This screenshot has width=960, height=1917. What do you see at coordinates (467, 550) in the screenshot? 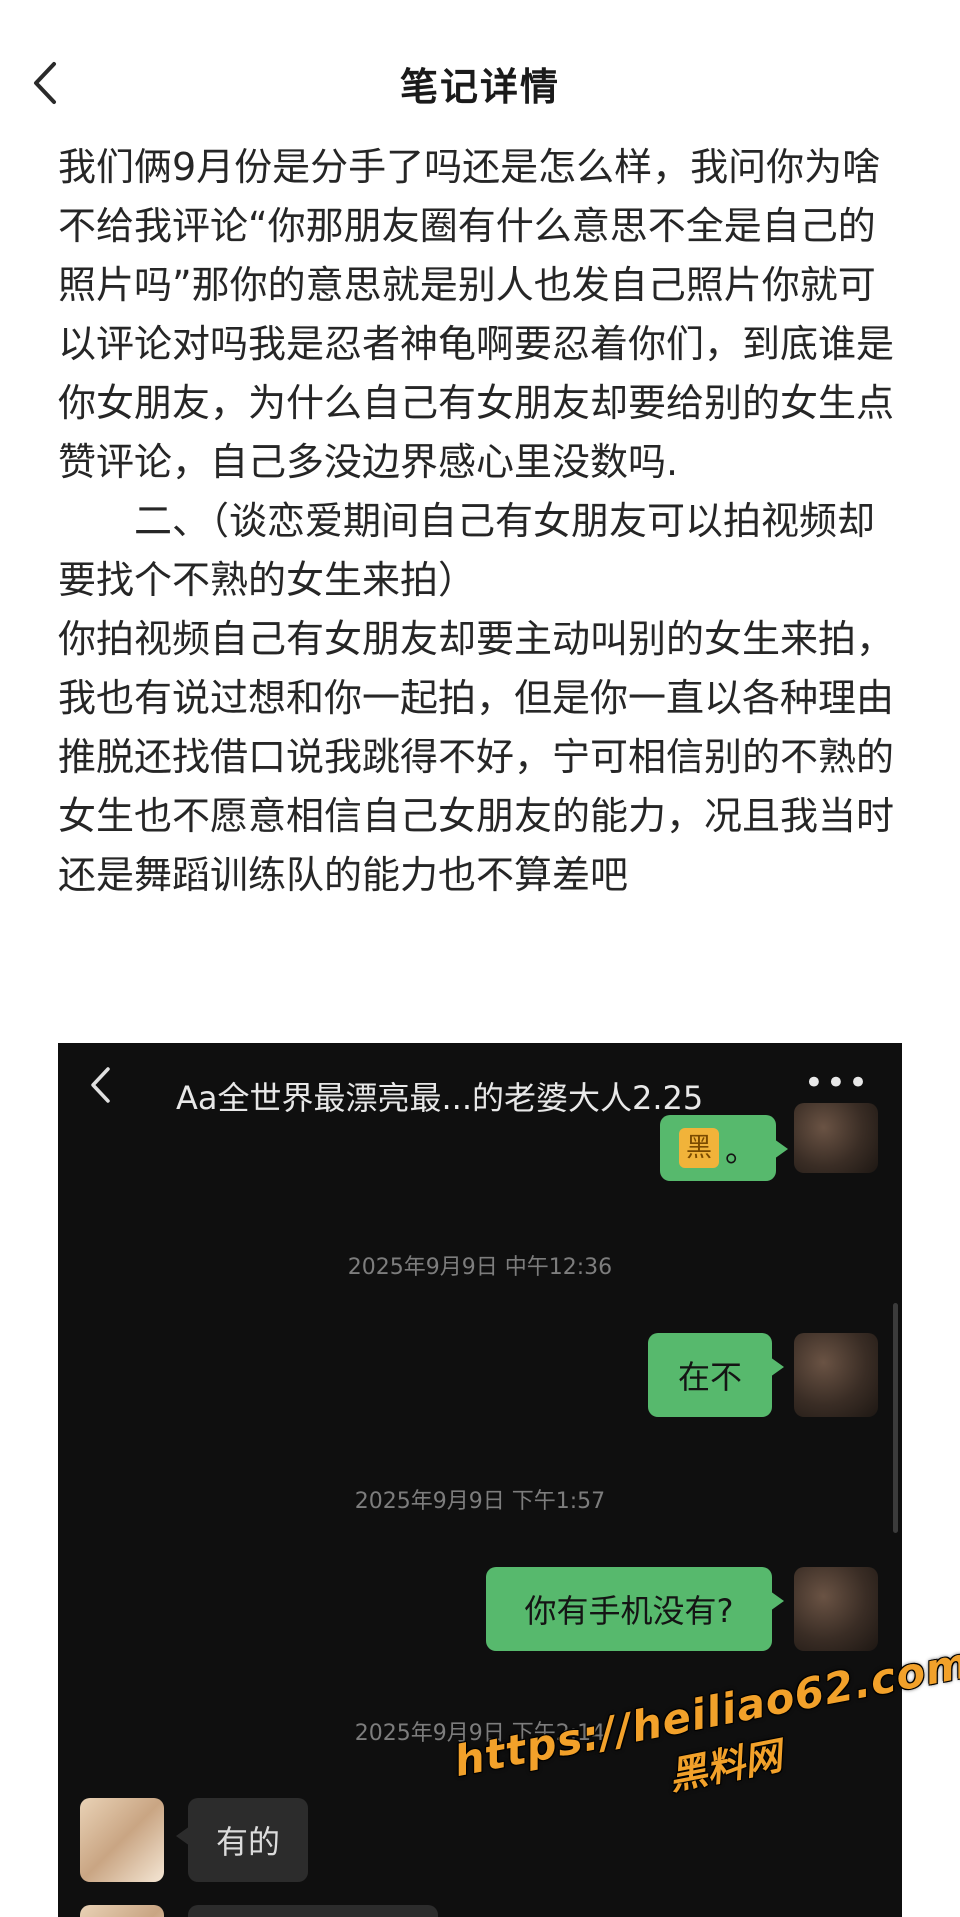
I see `note-paragraph: 二、（谈恋爱期间自己有女朋友可以拍视频却要找个不熟的女生来拍）` at bounding box center [467, 550].